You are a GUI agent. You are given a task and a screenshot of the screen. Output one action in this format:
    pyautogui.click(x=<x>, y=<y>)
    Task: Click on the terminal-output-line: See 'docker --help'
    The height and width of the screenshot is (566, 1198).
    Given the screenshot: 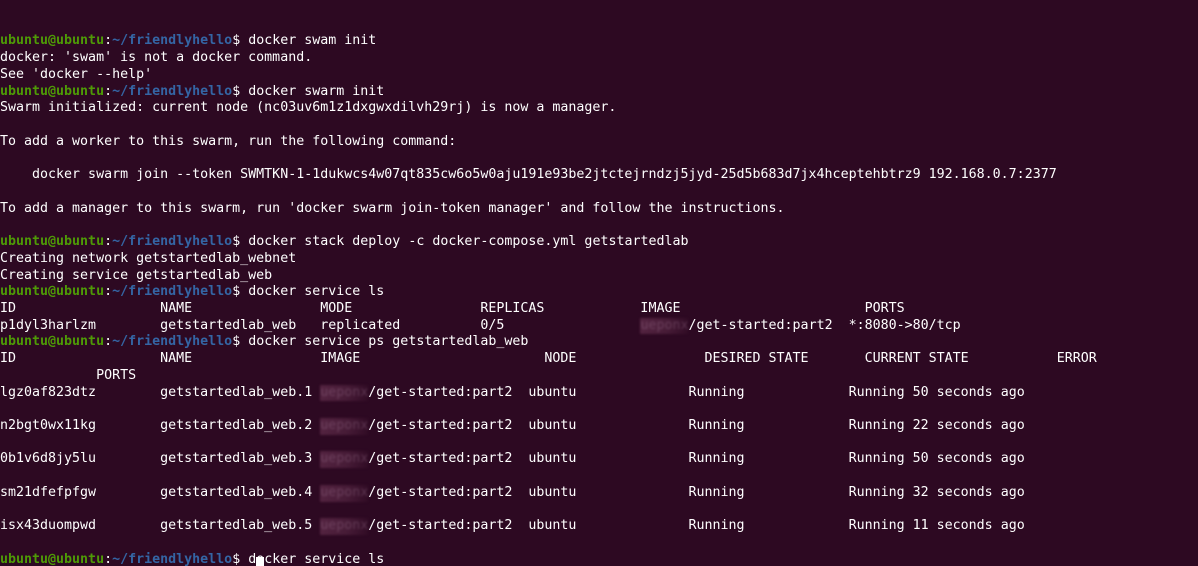 What is the action you would take?
    pyautogui.click(x=599, y=75)
    